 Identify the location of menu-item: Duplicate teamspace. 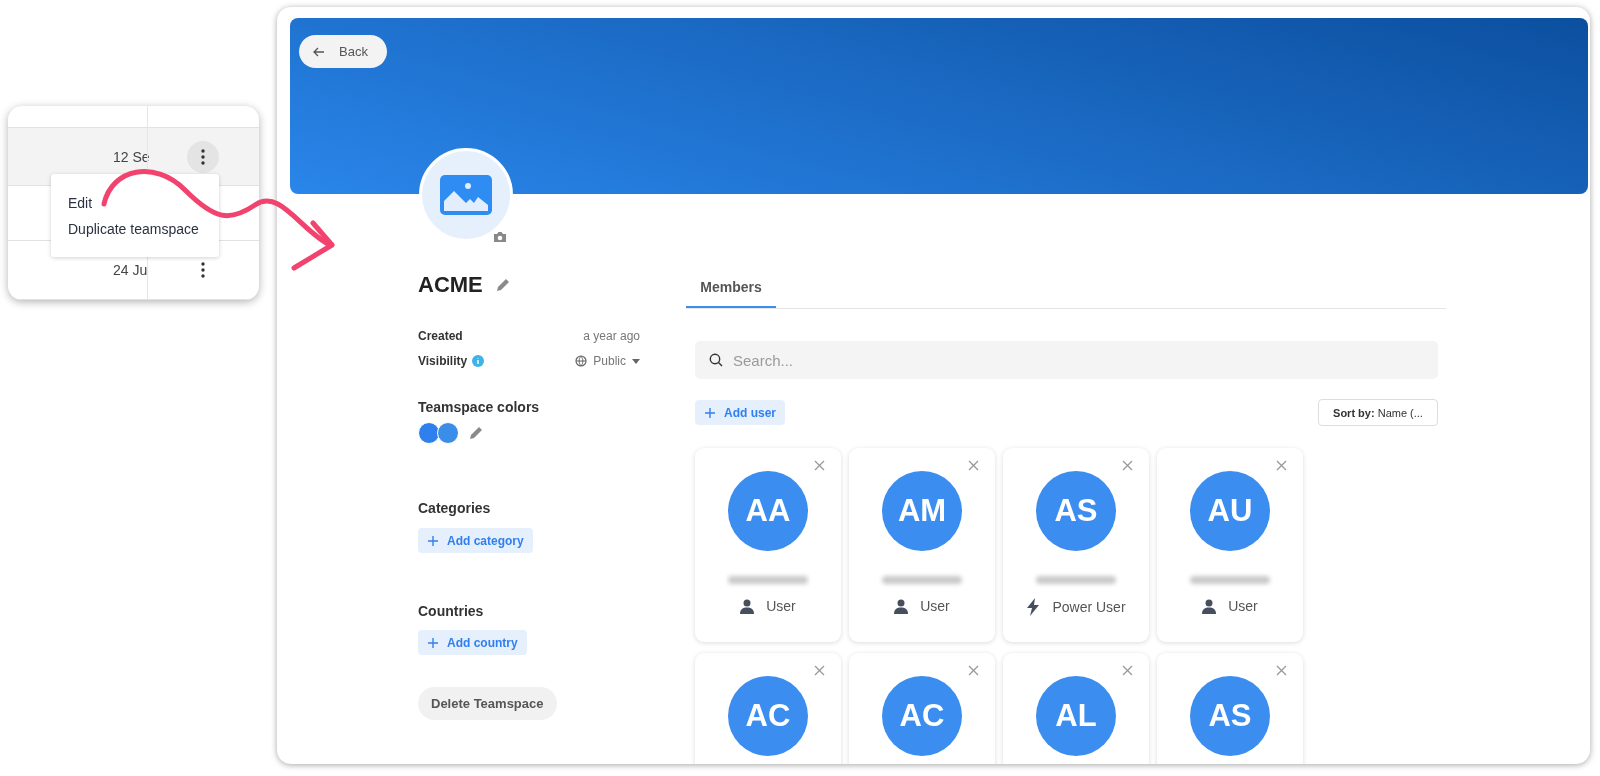
(133, 228).